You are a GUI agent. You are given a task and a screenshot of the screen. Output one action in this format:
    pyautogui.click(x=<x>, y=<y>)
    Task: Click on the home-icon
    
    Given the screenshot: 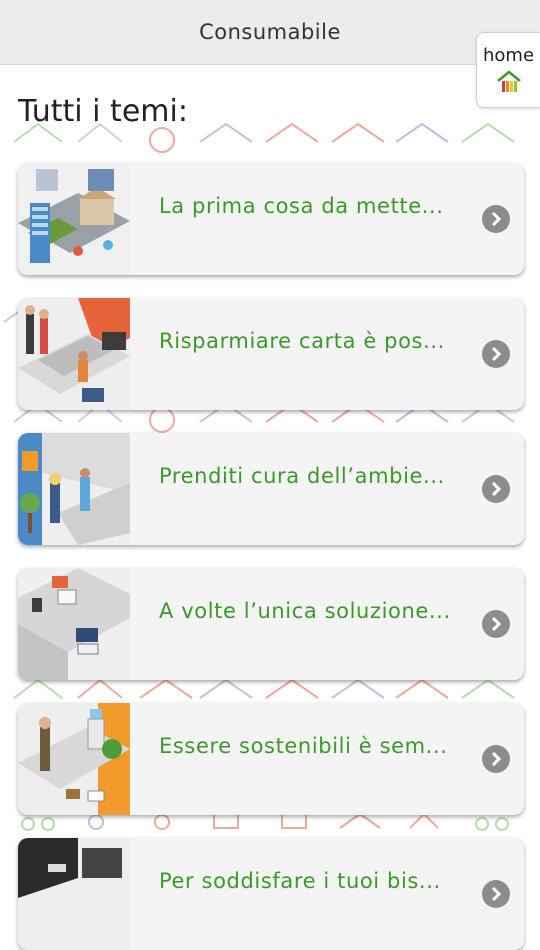 What is the action you would take?
    pyautogui.click(x=508, y=81)
    